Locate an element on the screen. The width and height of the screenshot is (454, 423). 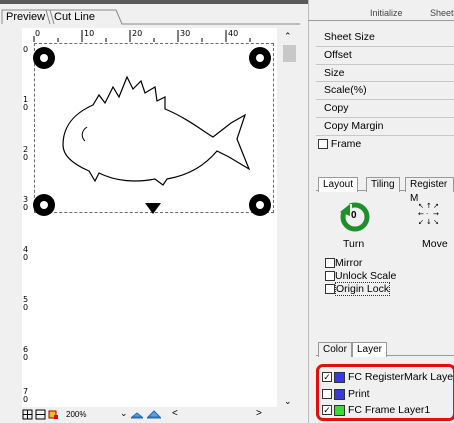
frame-checkbox is located at coordinates (323, 144).